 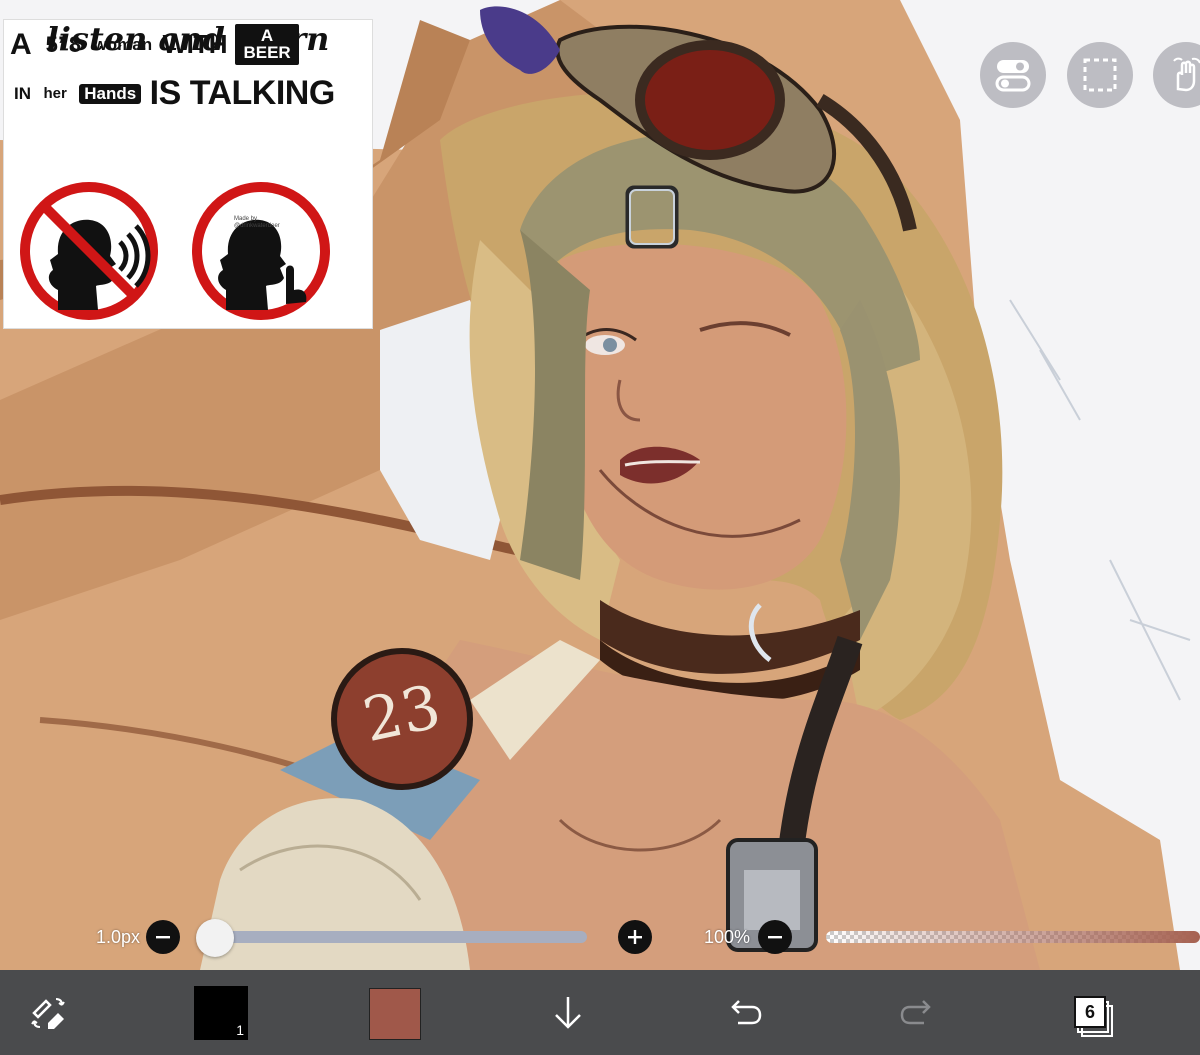 I want to click on meme-with: WITH, so click(x=195, y=44).